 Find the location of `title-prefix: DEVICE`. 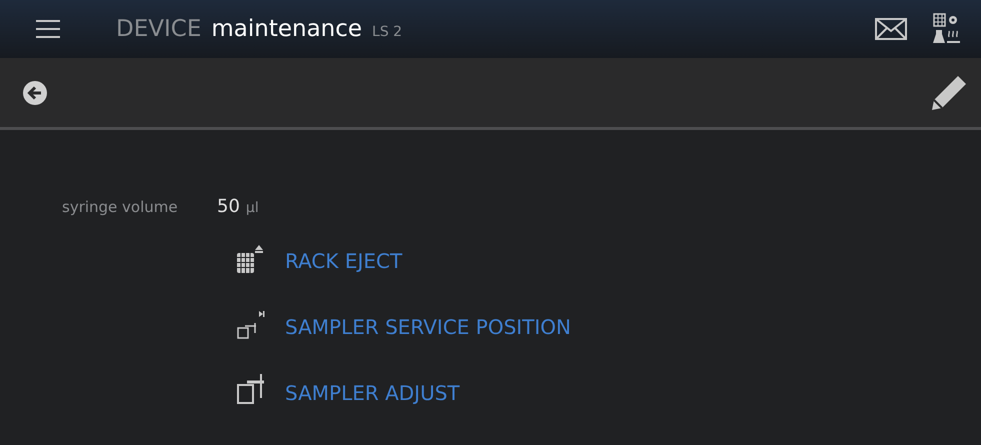

title-prefix: DEVICE is located at coordinates (159, 29).